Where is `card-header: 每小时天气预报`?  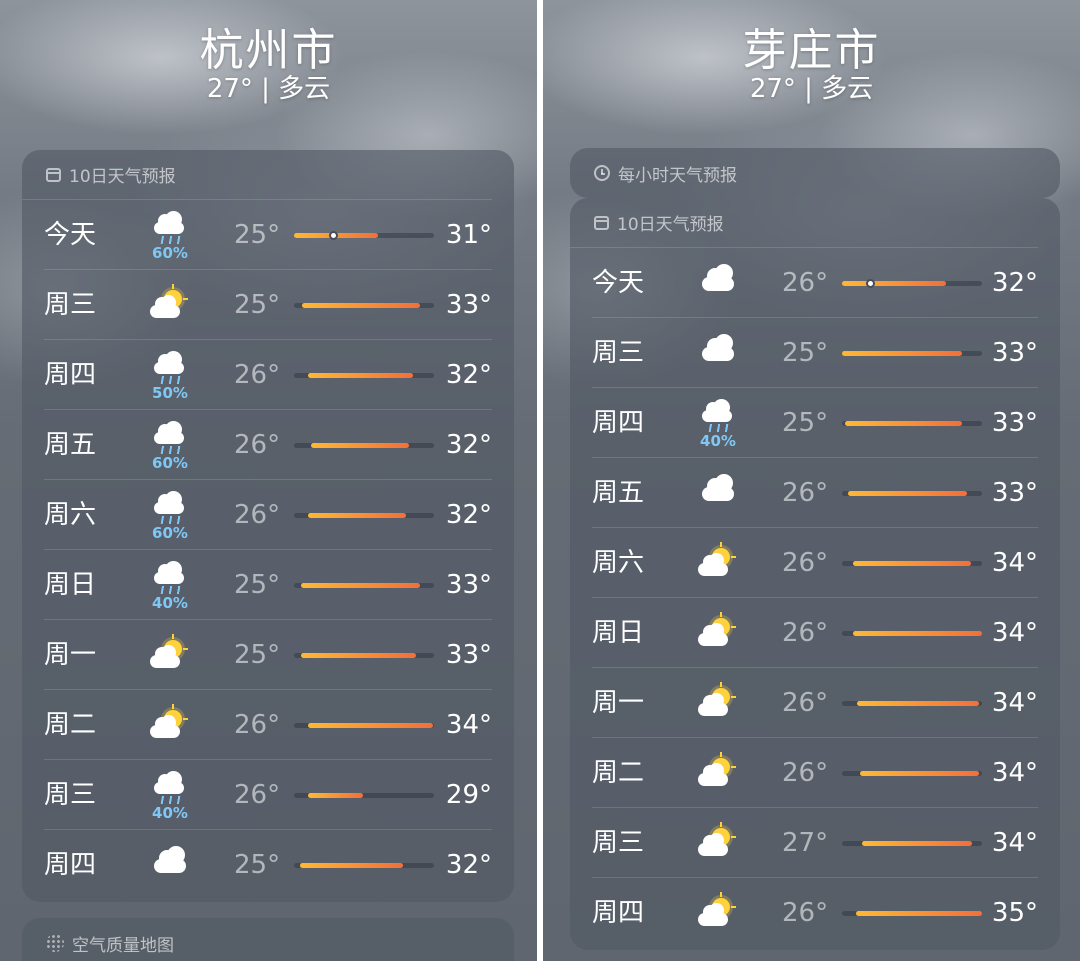
card-header: 每小时天气预报 is located at coordinates (804, 173).